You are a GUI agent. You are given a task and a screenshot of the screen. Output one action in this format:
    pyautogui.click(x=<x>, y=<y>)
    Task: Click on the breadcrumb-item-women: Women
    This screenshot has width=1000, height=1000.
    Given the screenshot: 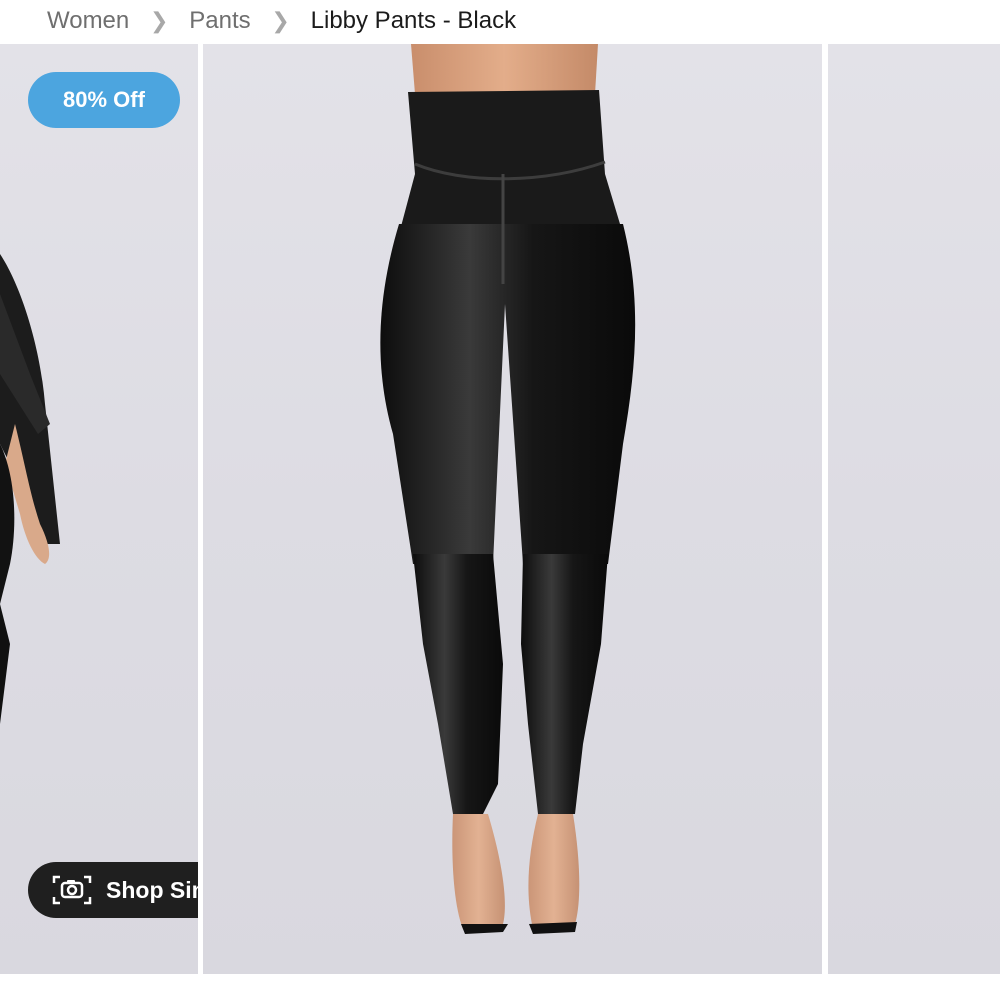 What is the action you would take?
    pyautogui.click(x=88, y=21)
    